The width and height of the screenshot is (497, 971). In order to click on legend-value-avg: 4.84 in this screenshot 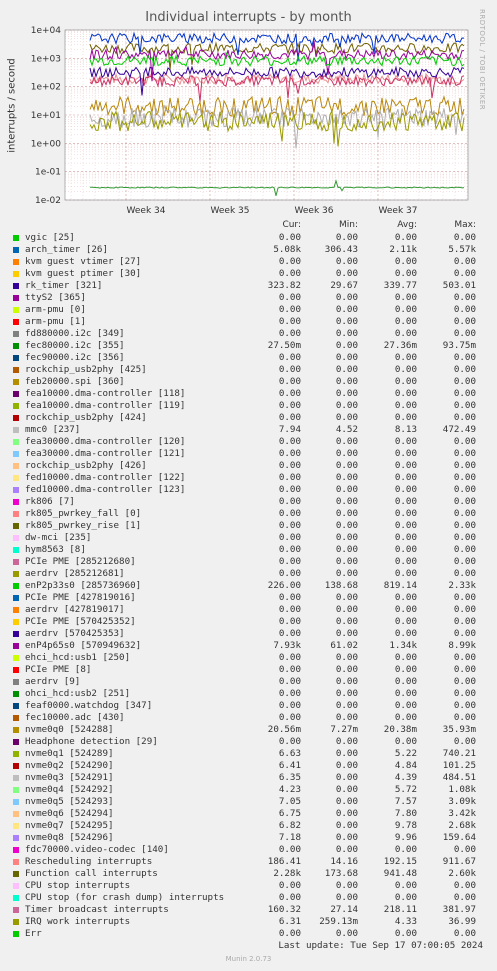, I will do `click(405, 765)`.